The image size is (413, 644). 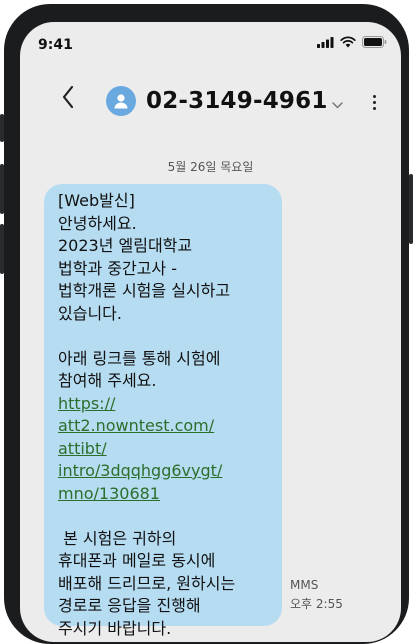 I want to click on contact-number: 02-3149-4961, so click(x=237, y=101).